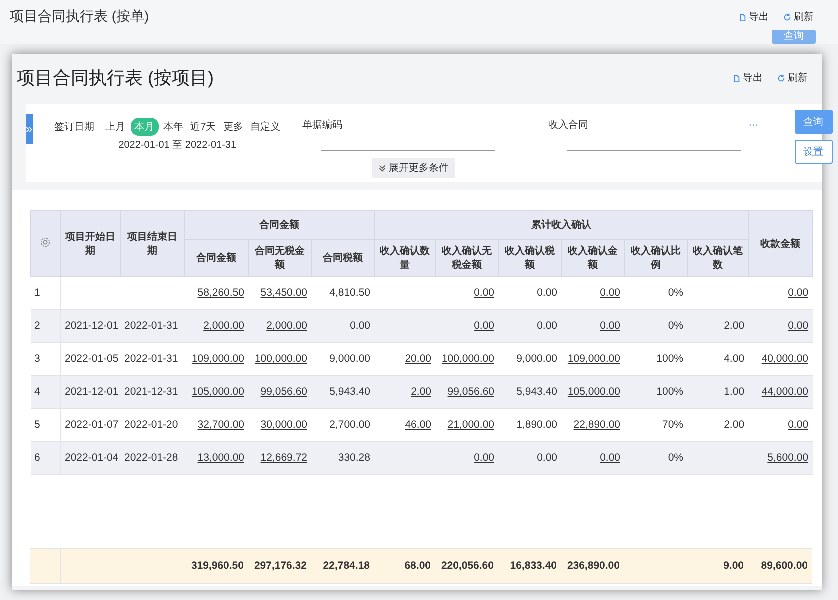 This screenshot has width=838, height=600. Describe the element at coordinates (152, 243) in the screenshot. I see `column-header: 项目结束日期` at that location.